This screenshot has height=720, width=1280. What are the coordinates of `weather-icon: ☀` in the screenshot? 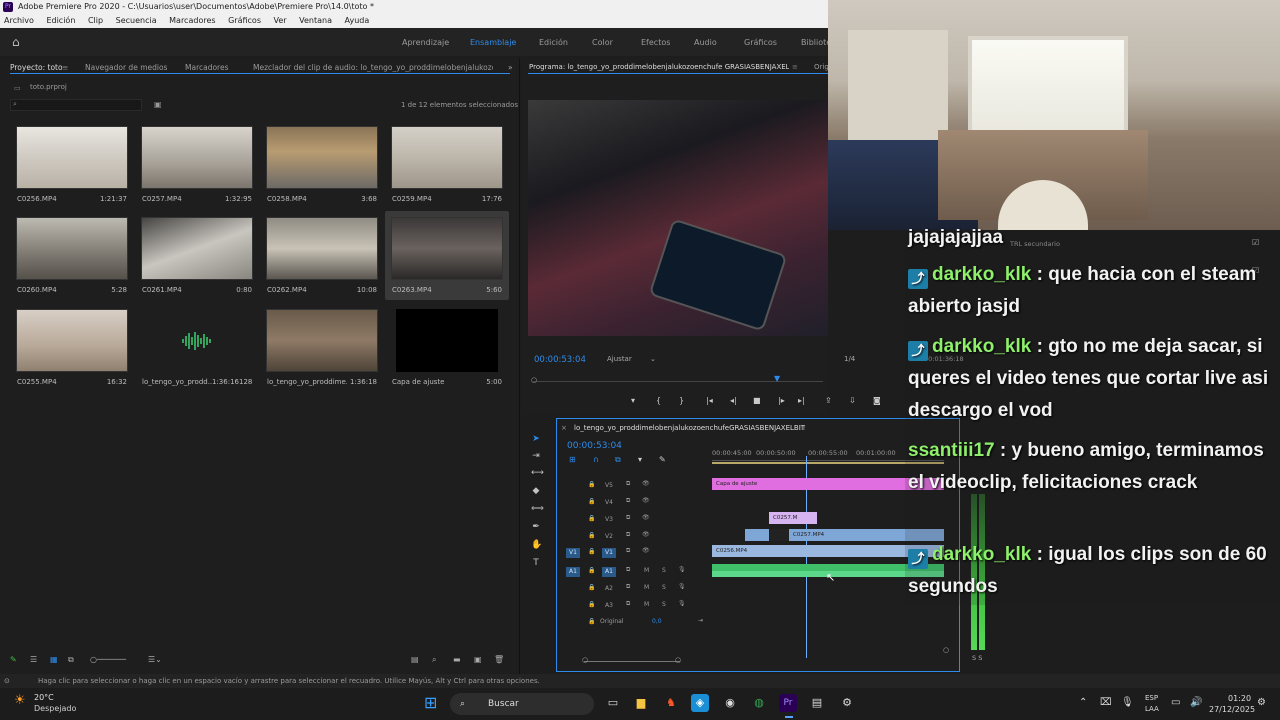 It's located at (20, 700).